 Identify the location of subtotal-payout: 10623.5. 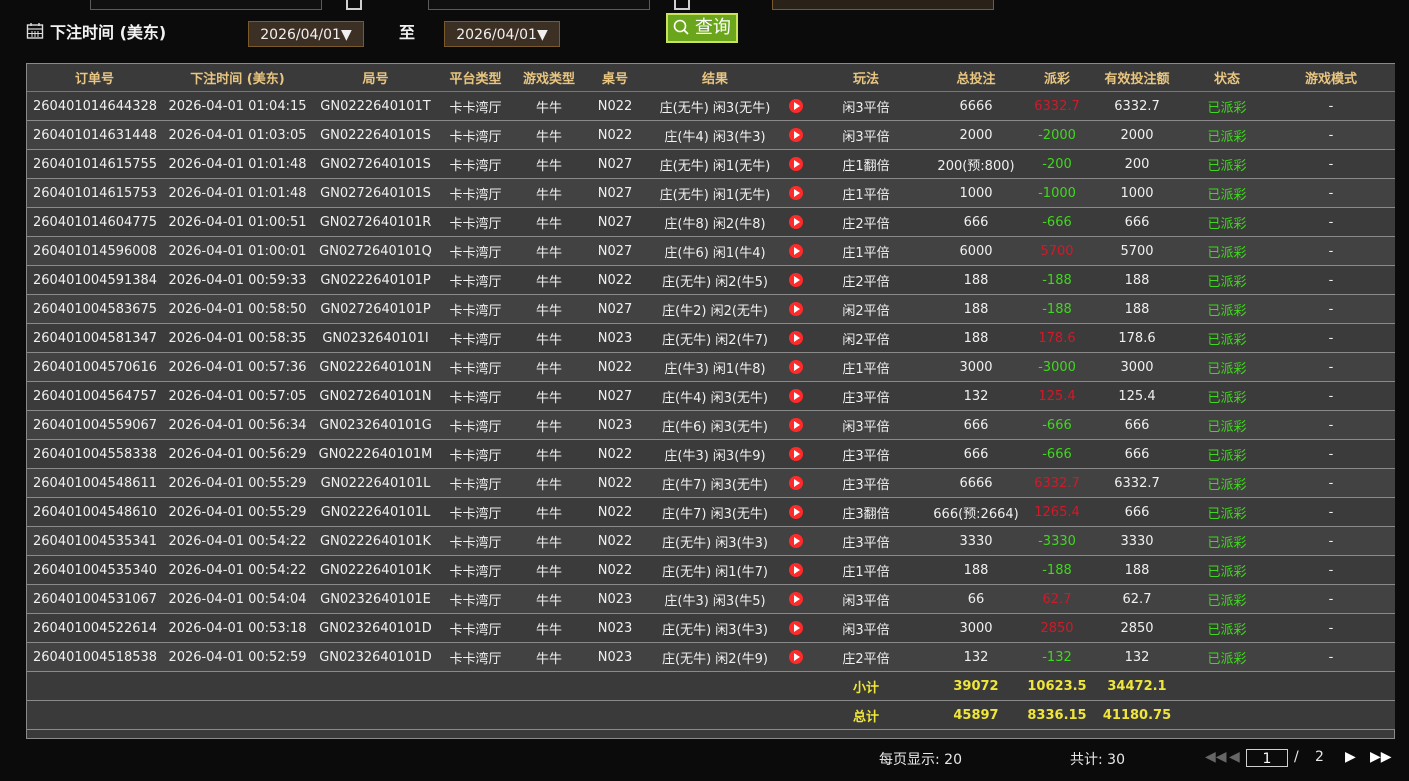
(1057, 686).